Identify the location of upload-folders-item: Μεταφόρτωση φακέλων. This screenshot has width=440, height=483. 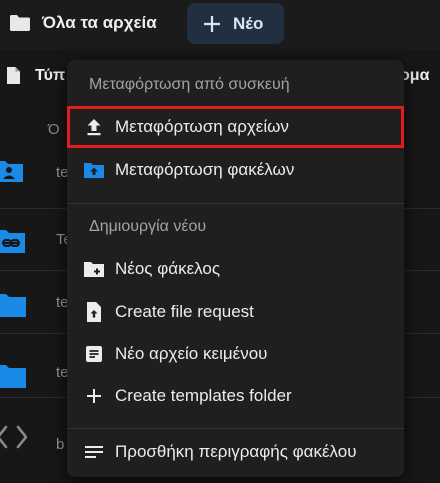
(235, 170).